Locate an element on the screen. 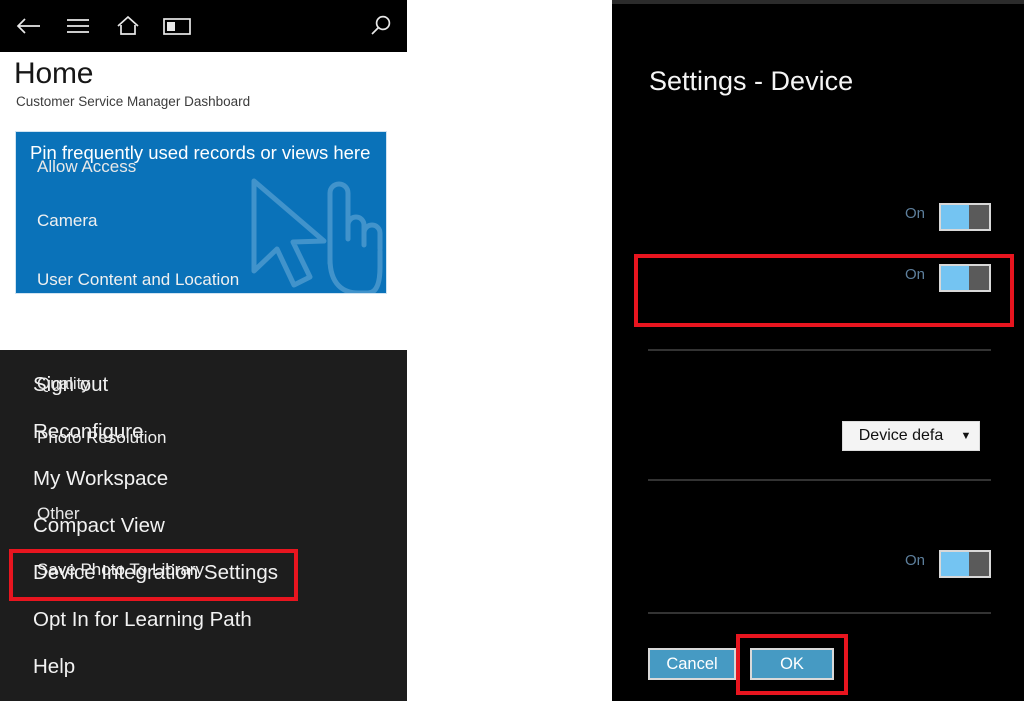 This screenshot has height=701, width=1024. setting-label-user-content-and-location: User Content and Location is located at coordinates (138, 279).